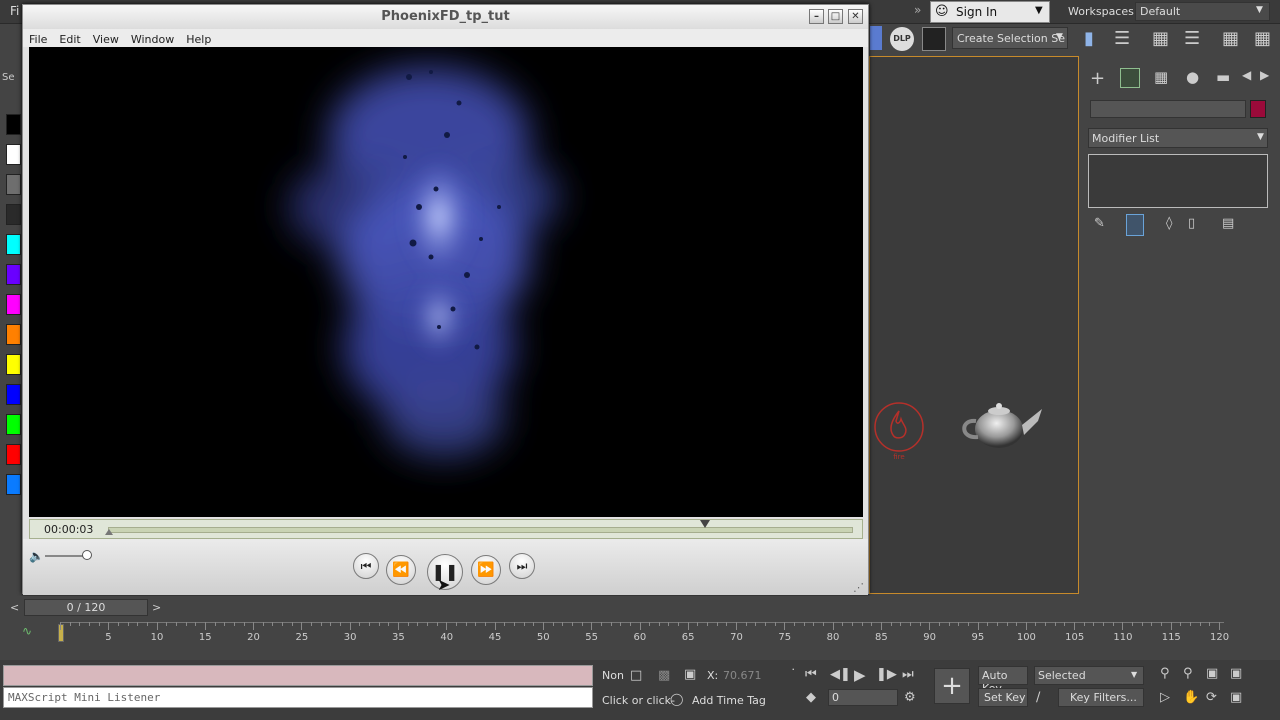 This screenshot has width=1280, height=720. I want to click on play-icon: ▶, so click(860, 675).